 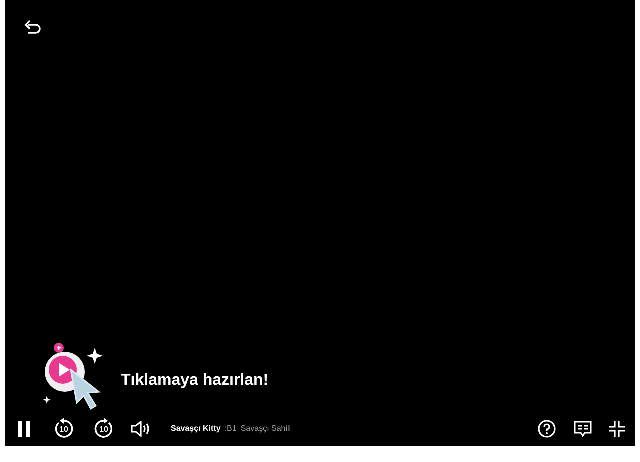 I want to click on show-title: Savaşçı Kitty, so click(x=196, y=429).